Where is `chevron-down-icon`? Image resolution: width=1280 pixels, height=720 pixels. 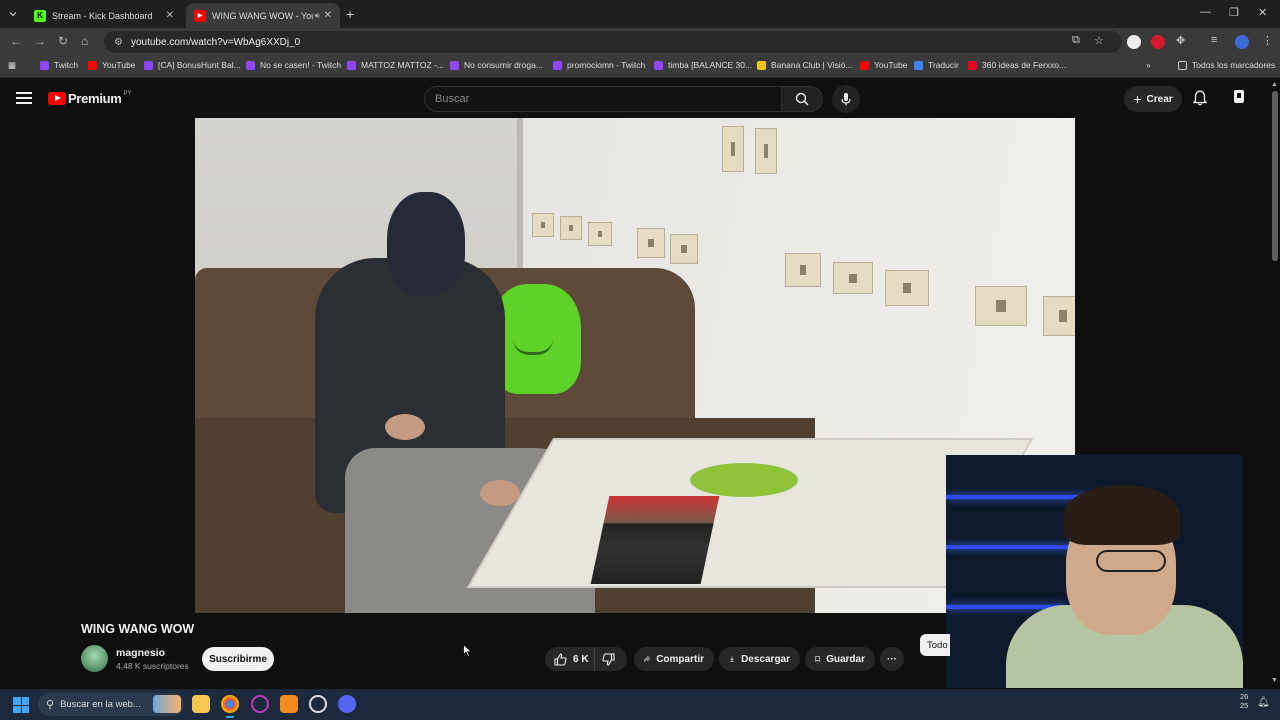
chevron-down-icon is located at coordinates (13, 14).